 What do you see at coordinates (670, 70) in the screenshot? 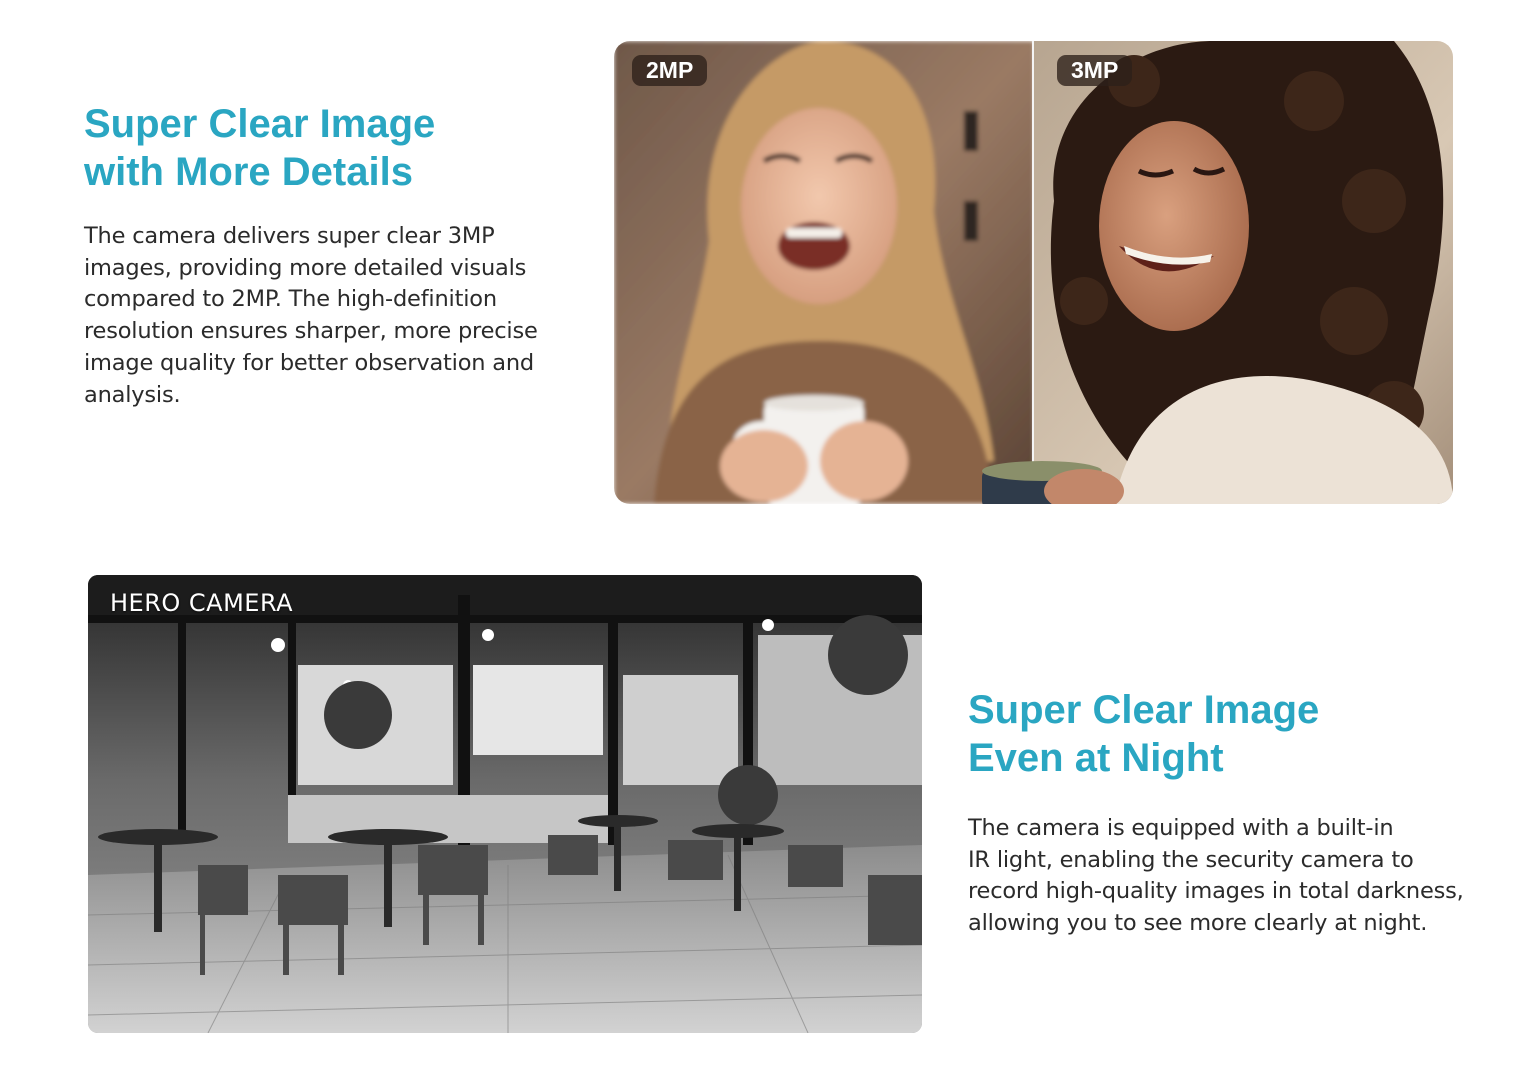
I see `resolution-badge-2mp: 2MP` at bounding box center [670, 70].